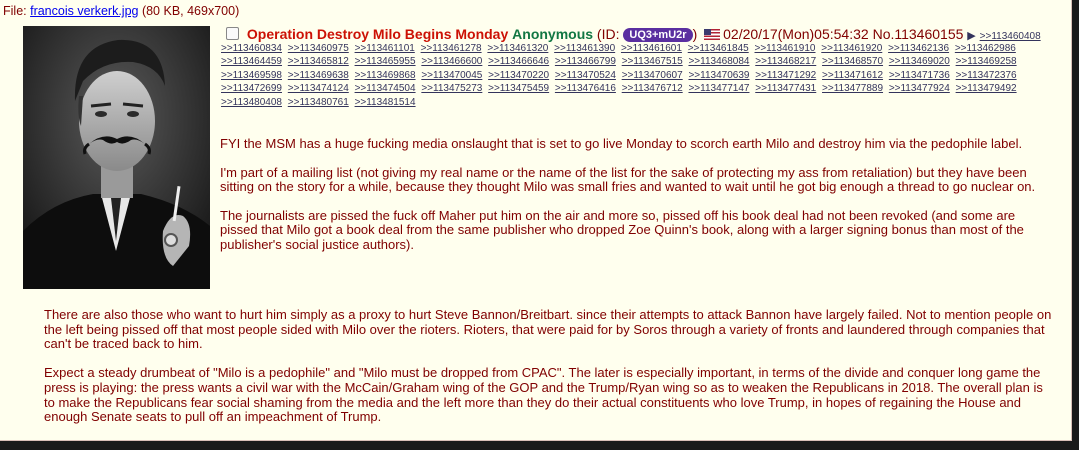 The width and height of the screenshot is (1079, 450). Describe the element at coordinates (318, 75) in the screenshot. I see `backlink: >>113469638` at that location.